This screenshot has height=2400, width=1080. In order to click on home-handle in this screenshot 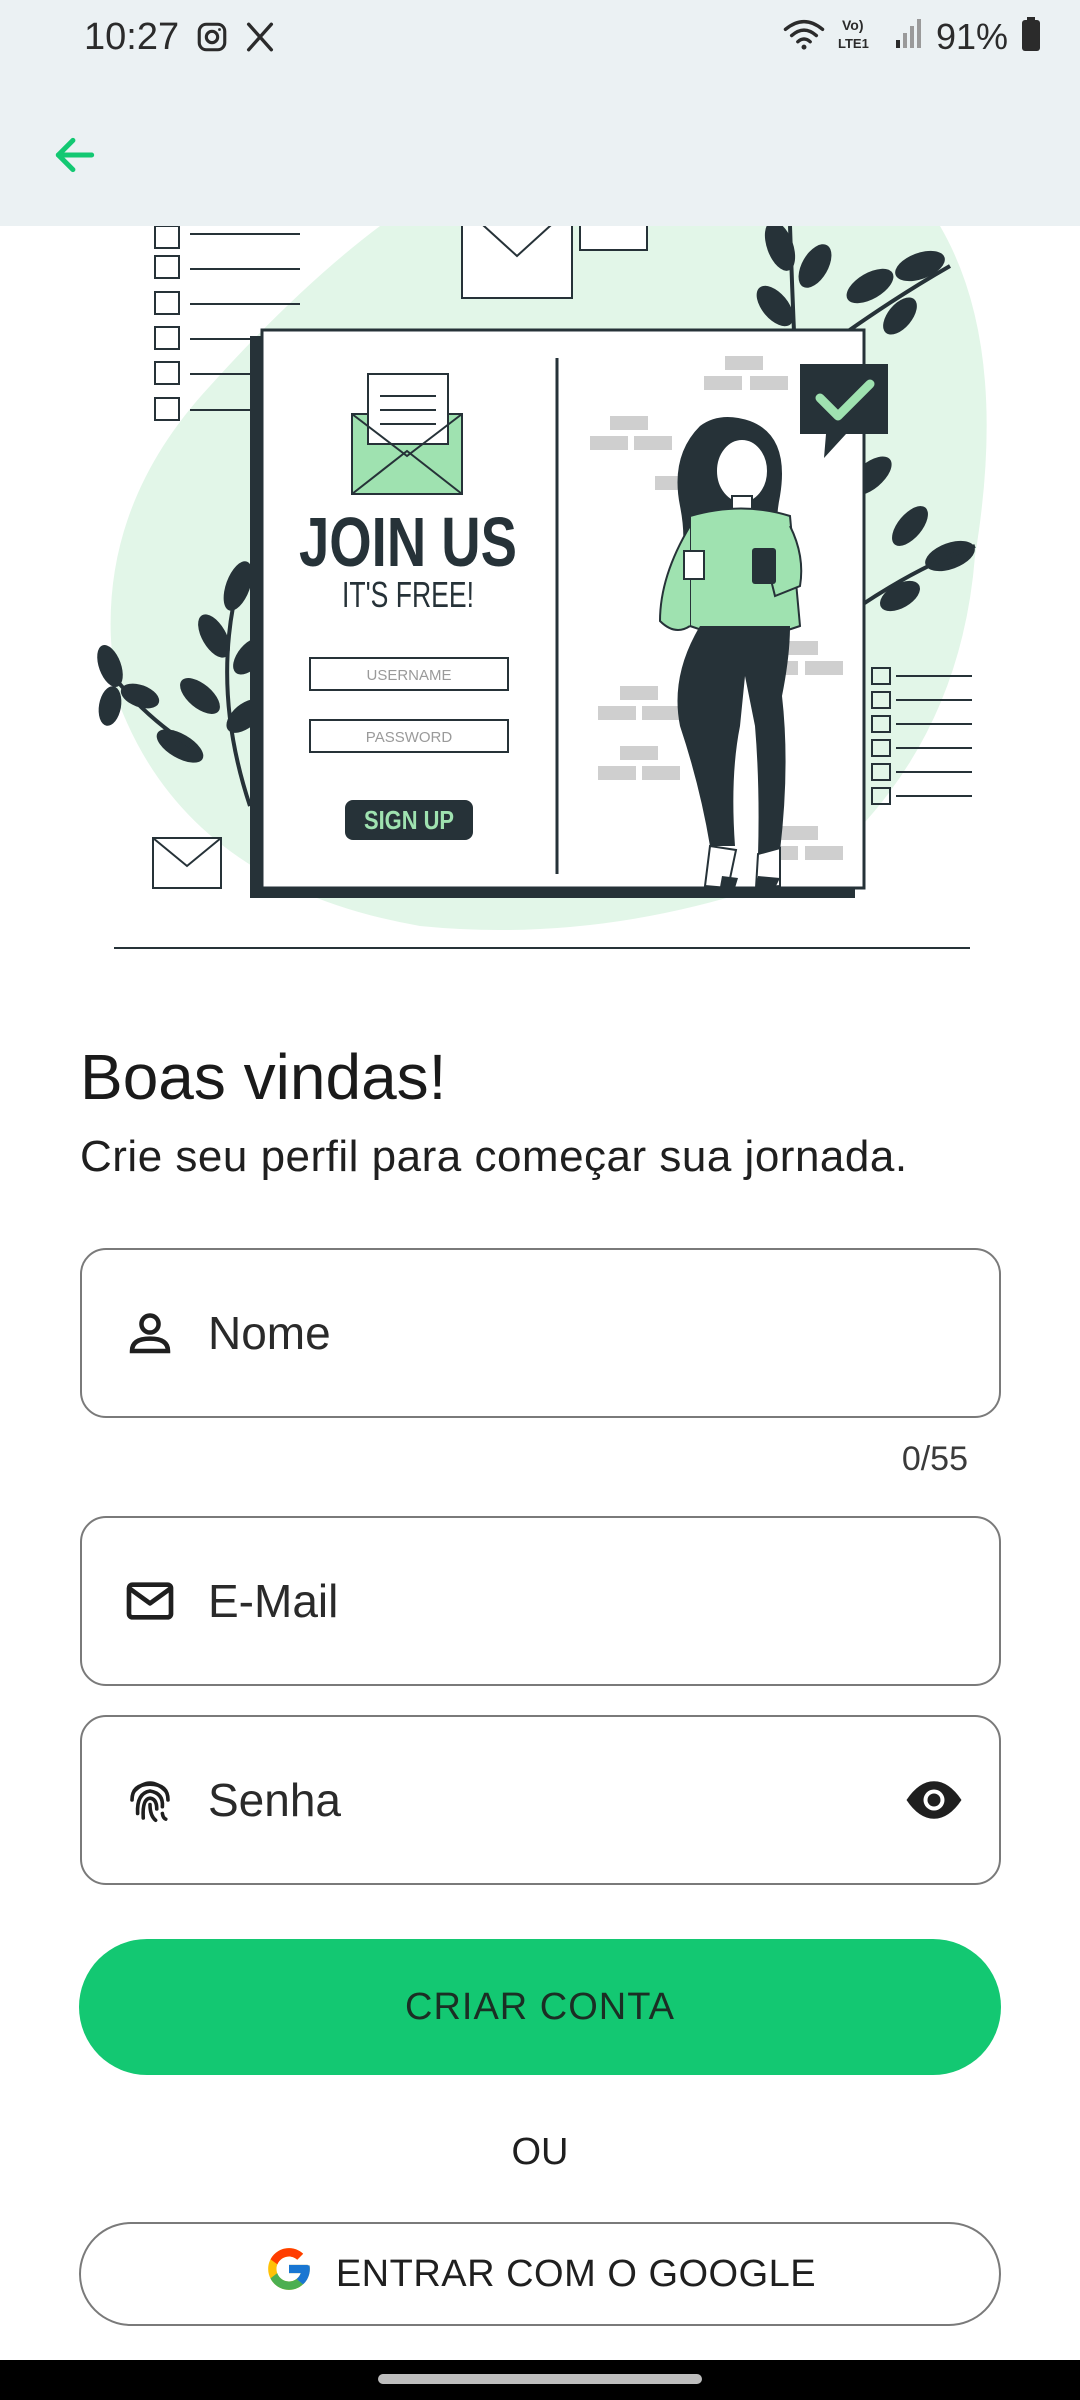, I will do `click(540, 2379)`.